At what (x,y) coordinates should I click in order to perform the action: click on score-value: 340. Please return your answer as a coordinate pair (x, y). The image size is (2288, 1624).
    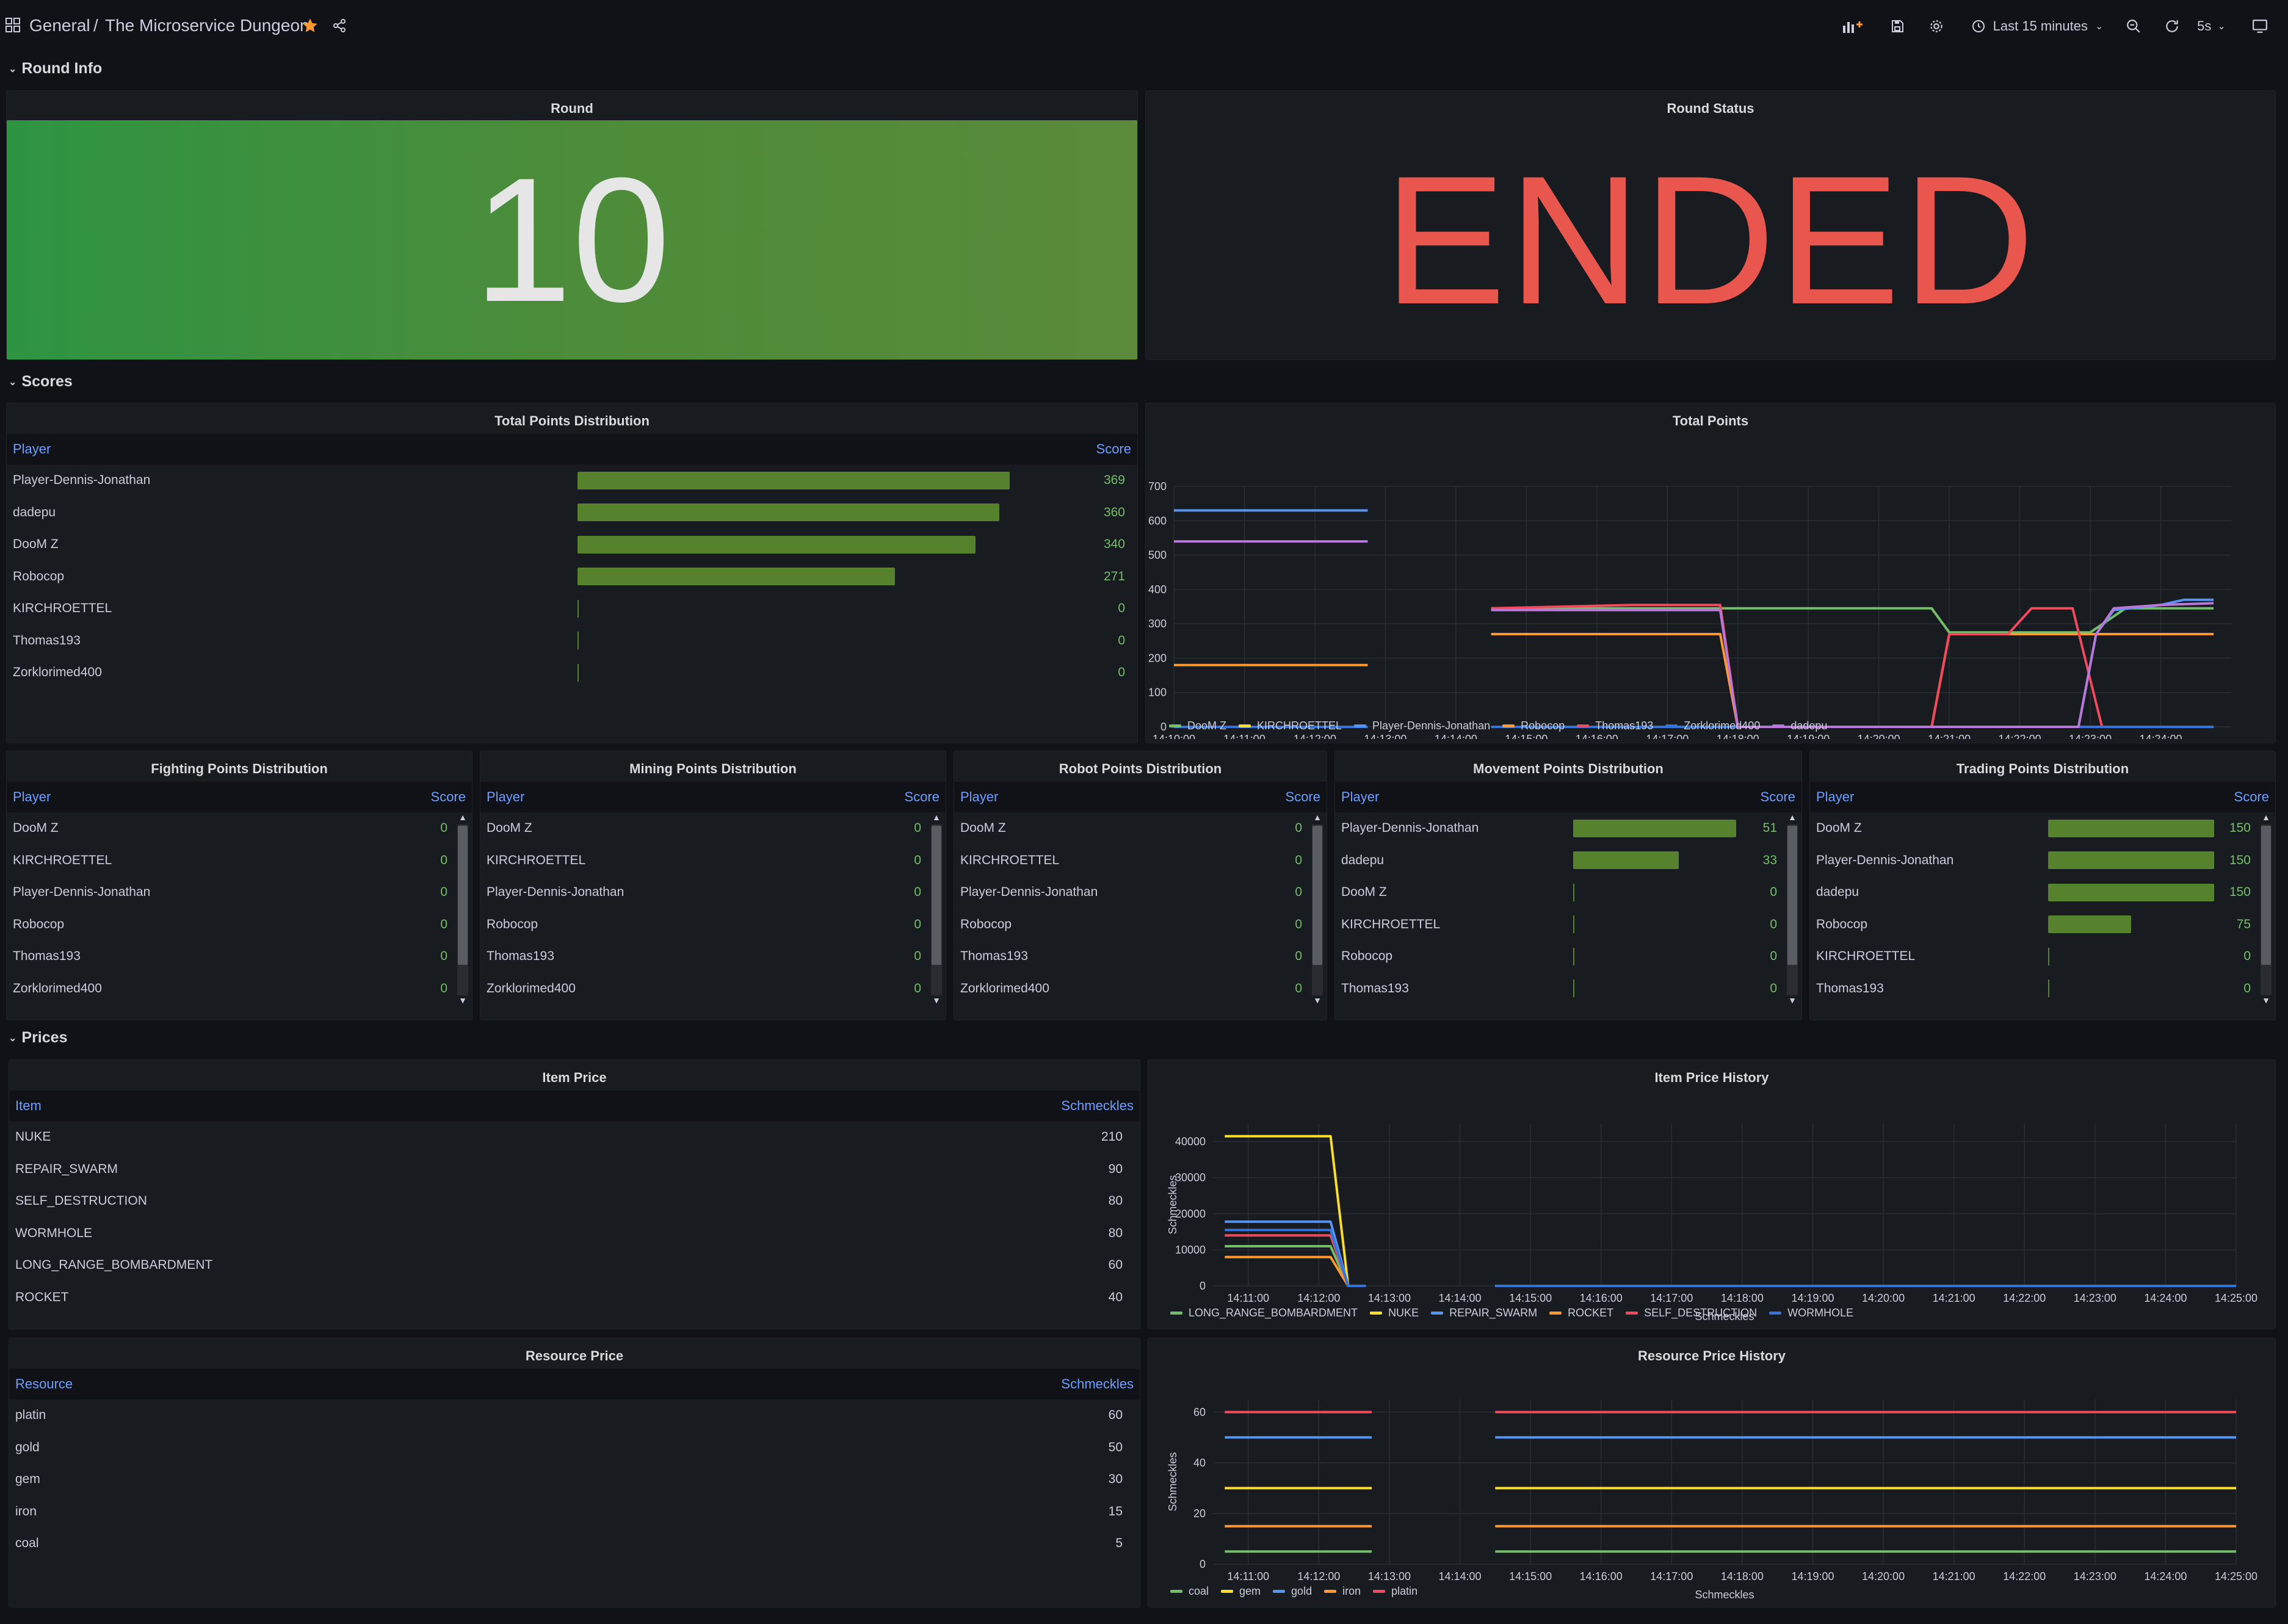
    Looking at the image, I should click on (1114, 544).